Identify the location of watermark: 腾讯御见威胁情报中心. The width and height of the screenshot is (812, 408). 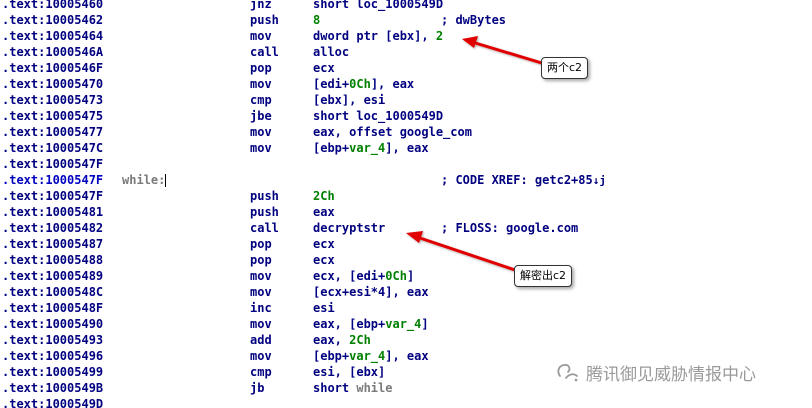
(656, 372).